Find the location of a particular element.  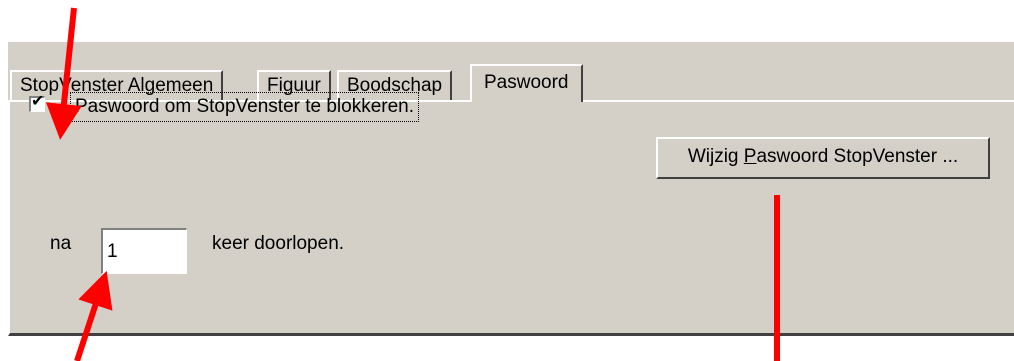

tab-paswoord: Paswoord is located at coordinates (526, 83).